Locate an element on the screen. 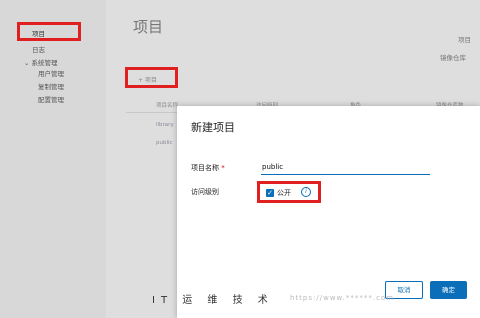 The height and width of the screenshot is (318, 480). required-marker: * is located at coordinates (223, 168).